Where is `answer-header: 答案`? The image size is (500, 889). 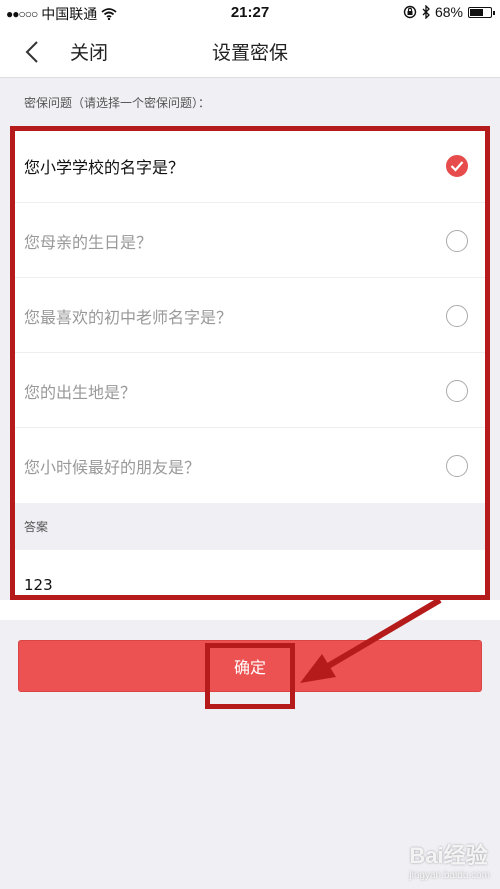
answer-header: 答案 is located at coordinates (250, 527).